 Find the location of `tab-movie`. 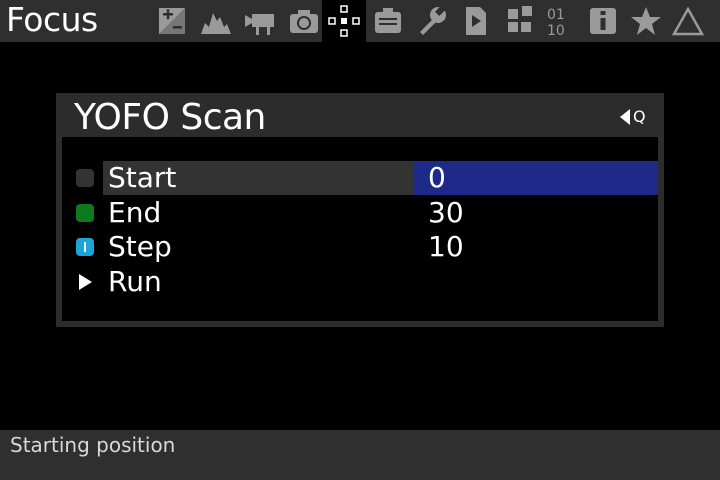

tab-movie is located at coordinates (260, 21).